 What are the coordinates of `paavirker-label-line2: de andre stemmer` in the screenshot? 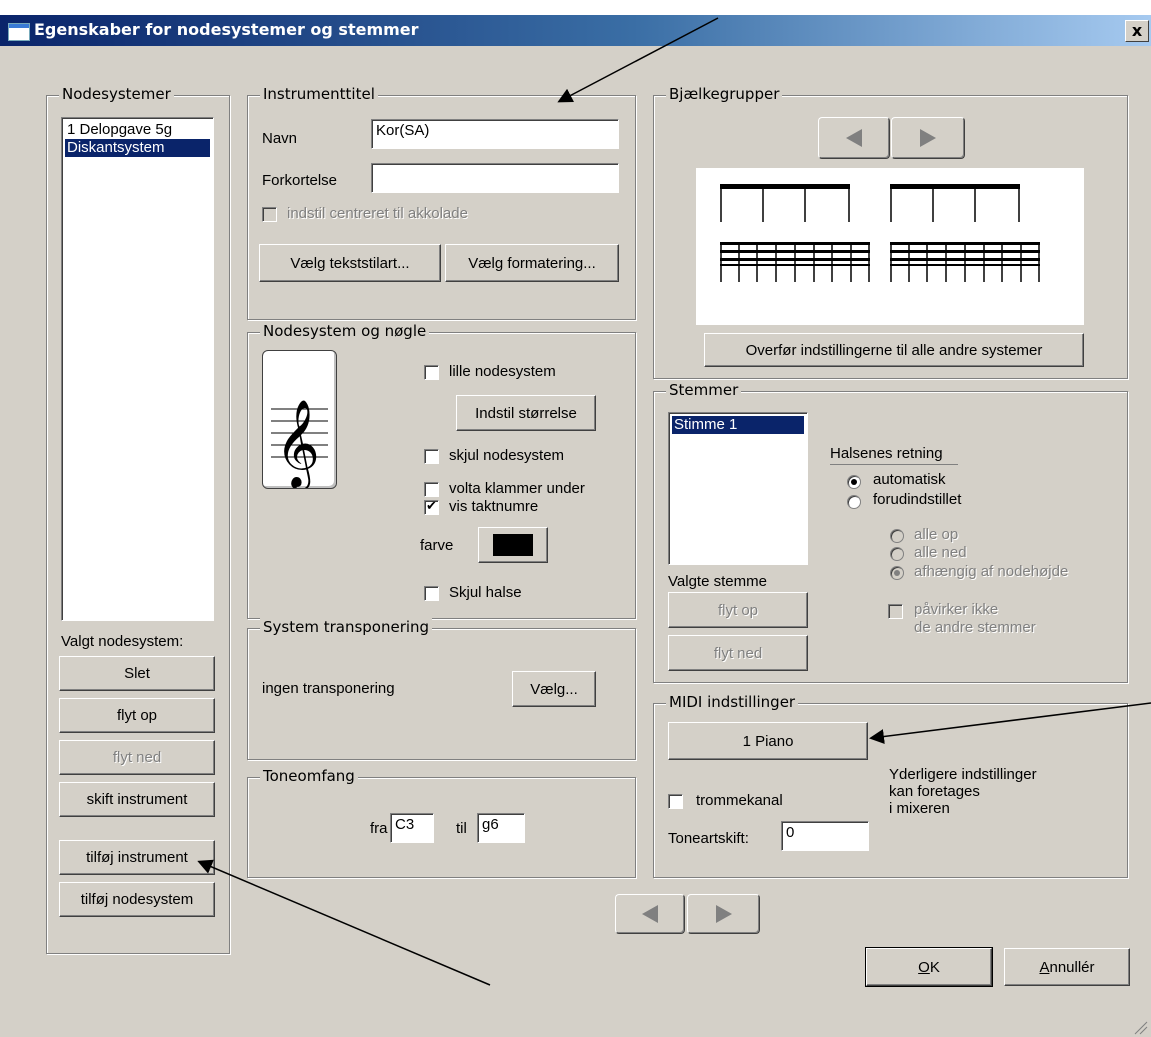 It's located at (975, 627).